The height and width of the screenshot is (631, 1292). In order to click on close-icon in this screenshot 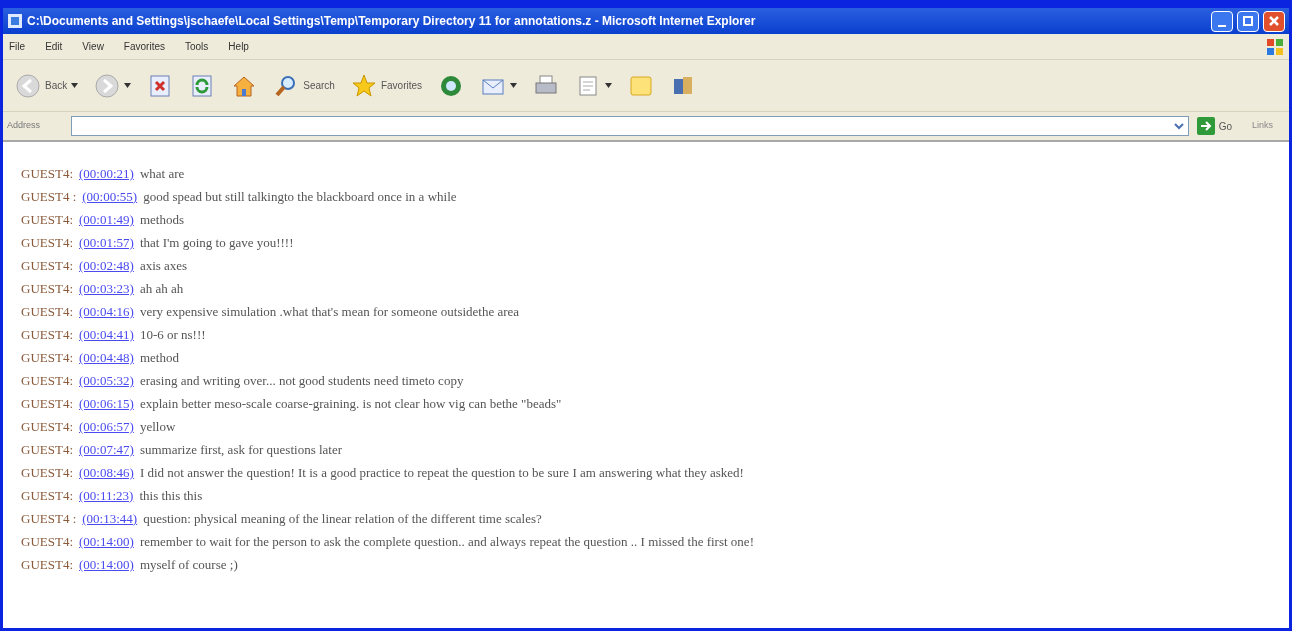, I will do `click(1274, 21)`.